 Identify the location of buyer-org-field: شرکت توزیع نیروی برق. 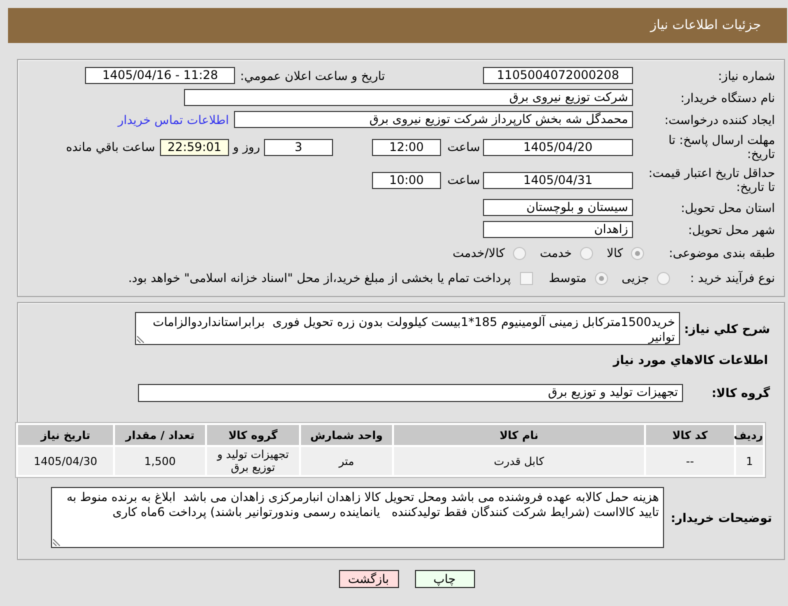
(408, 97).